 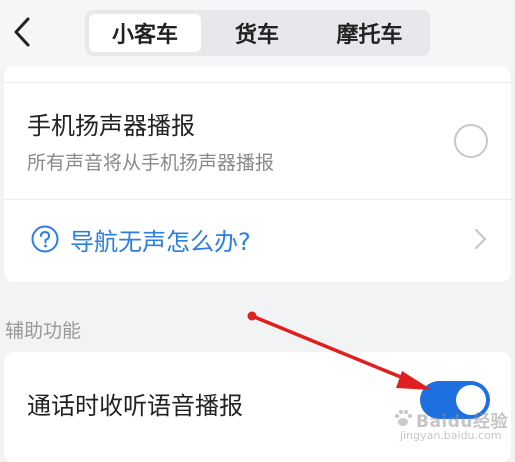 I want to click on chevron-right-icon, so click(x=480, y=239).